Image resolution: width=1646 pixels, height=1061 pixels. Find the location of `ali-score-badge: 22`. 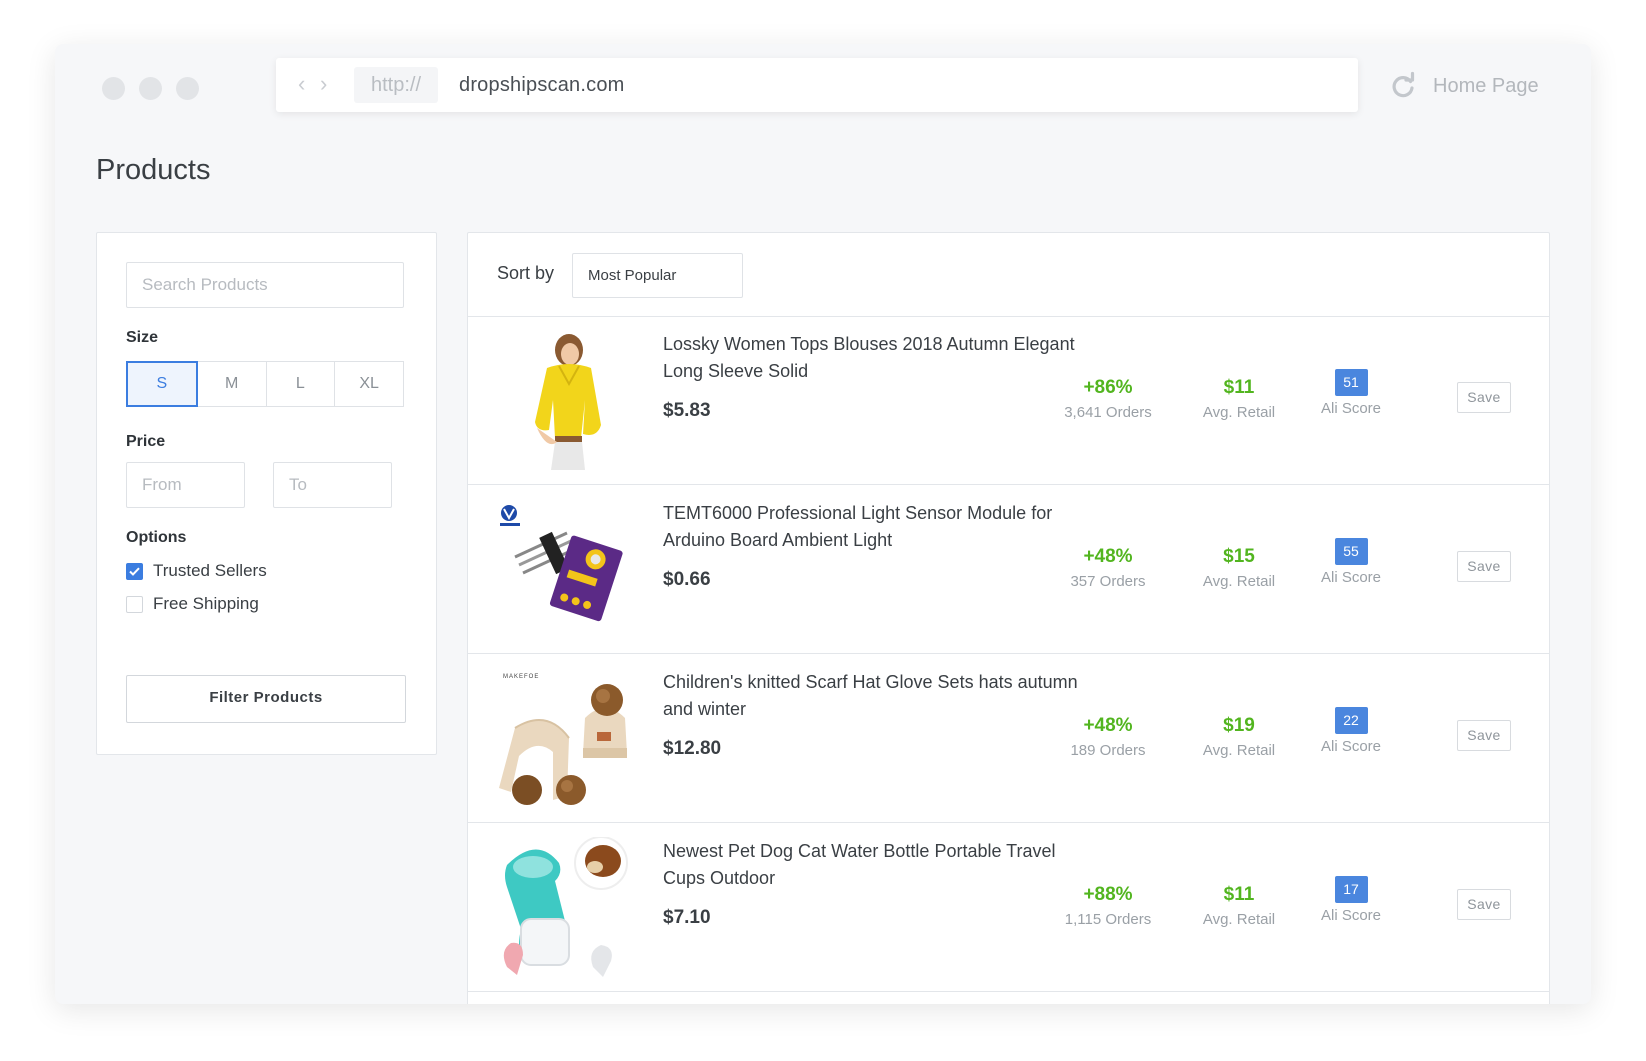

ali-score-badge: 22 is located at coordinates (1351, 720).